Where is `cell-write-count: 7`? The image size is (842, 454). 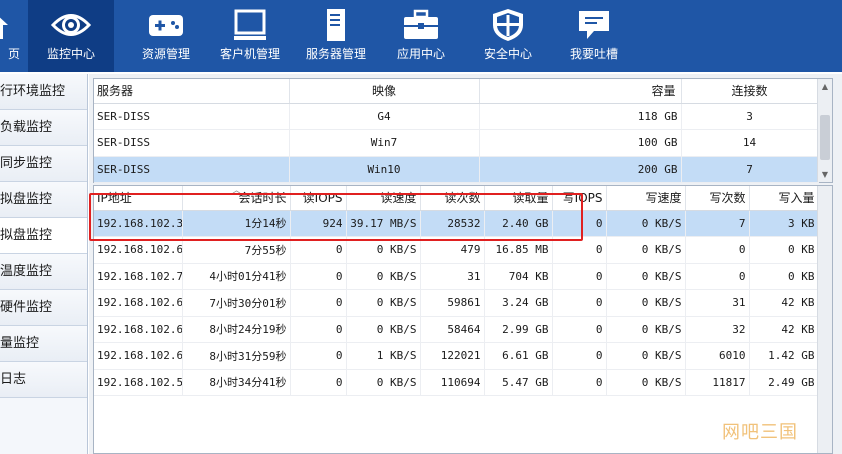
cell-write-count: 7 is located at coordinates (717, 223).